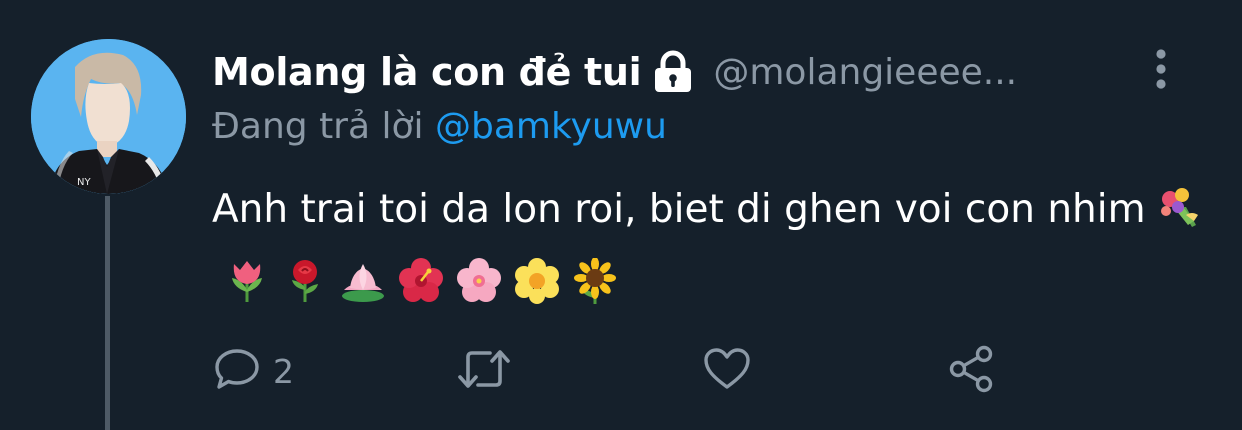 The height and width of the screenshot is (430, 1242). Describe the element at coordinates (1181, 218) in the screenshot. I see `bouquet-emoji` at that location.